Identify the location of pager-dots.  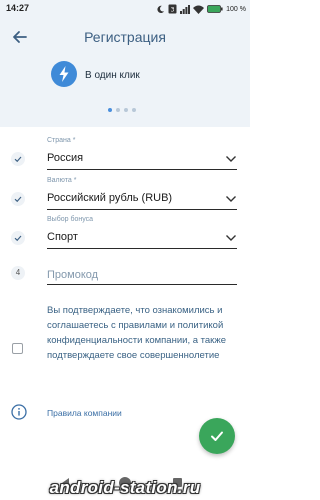
(122, 110).